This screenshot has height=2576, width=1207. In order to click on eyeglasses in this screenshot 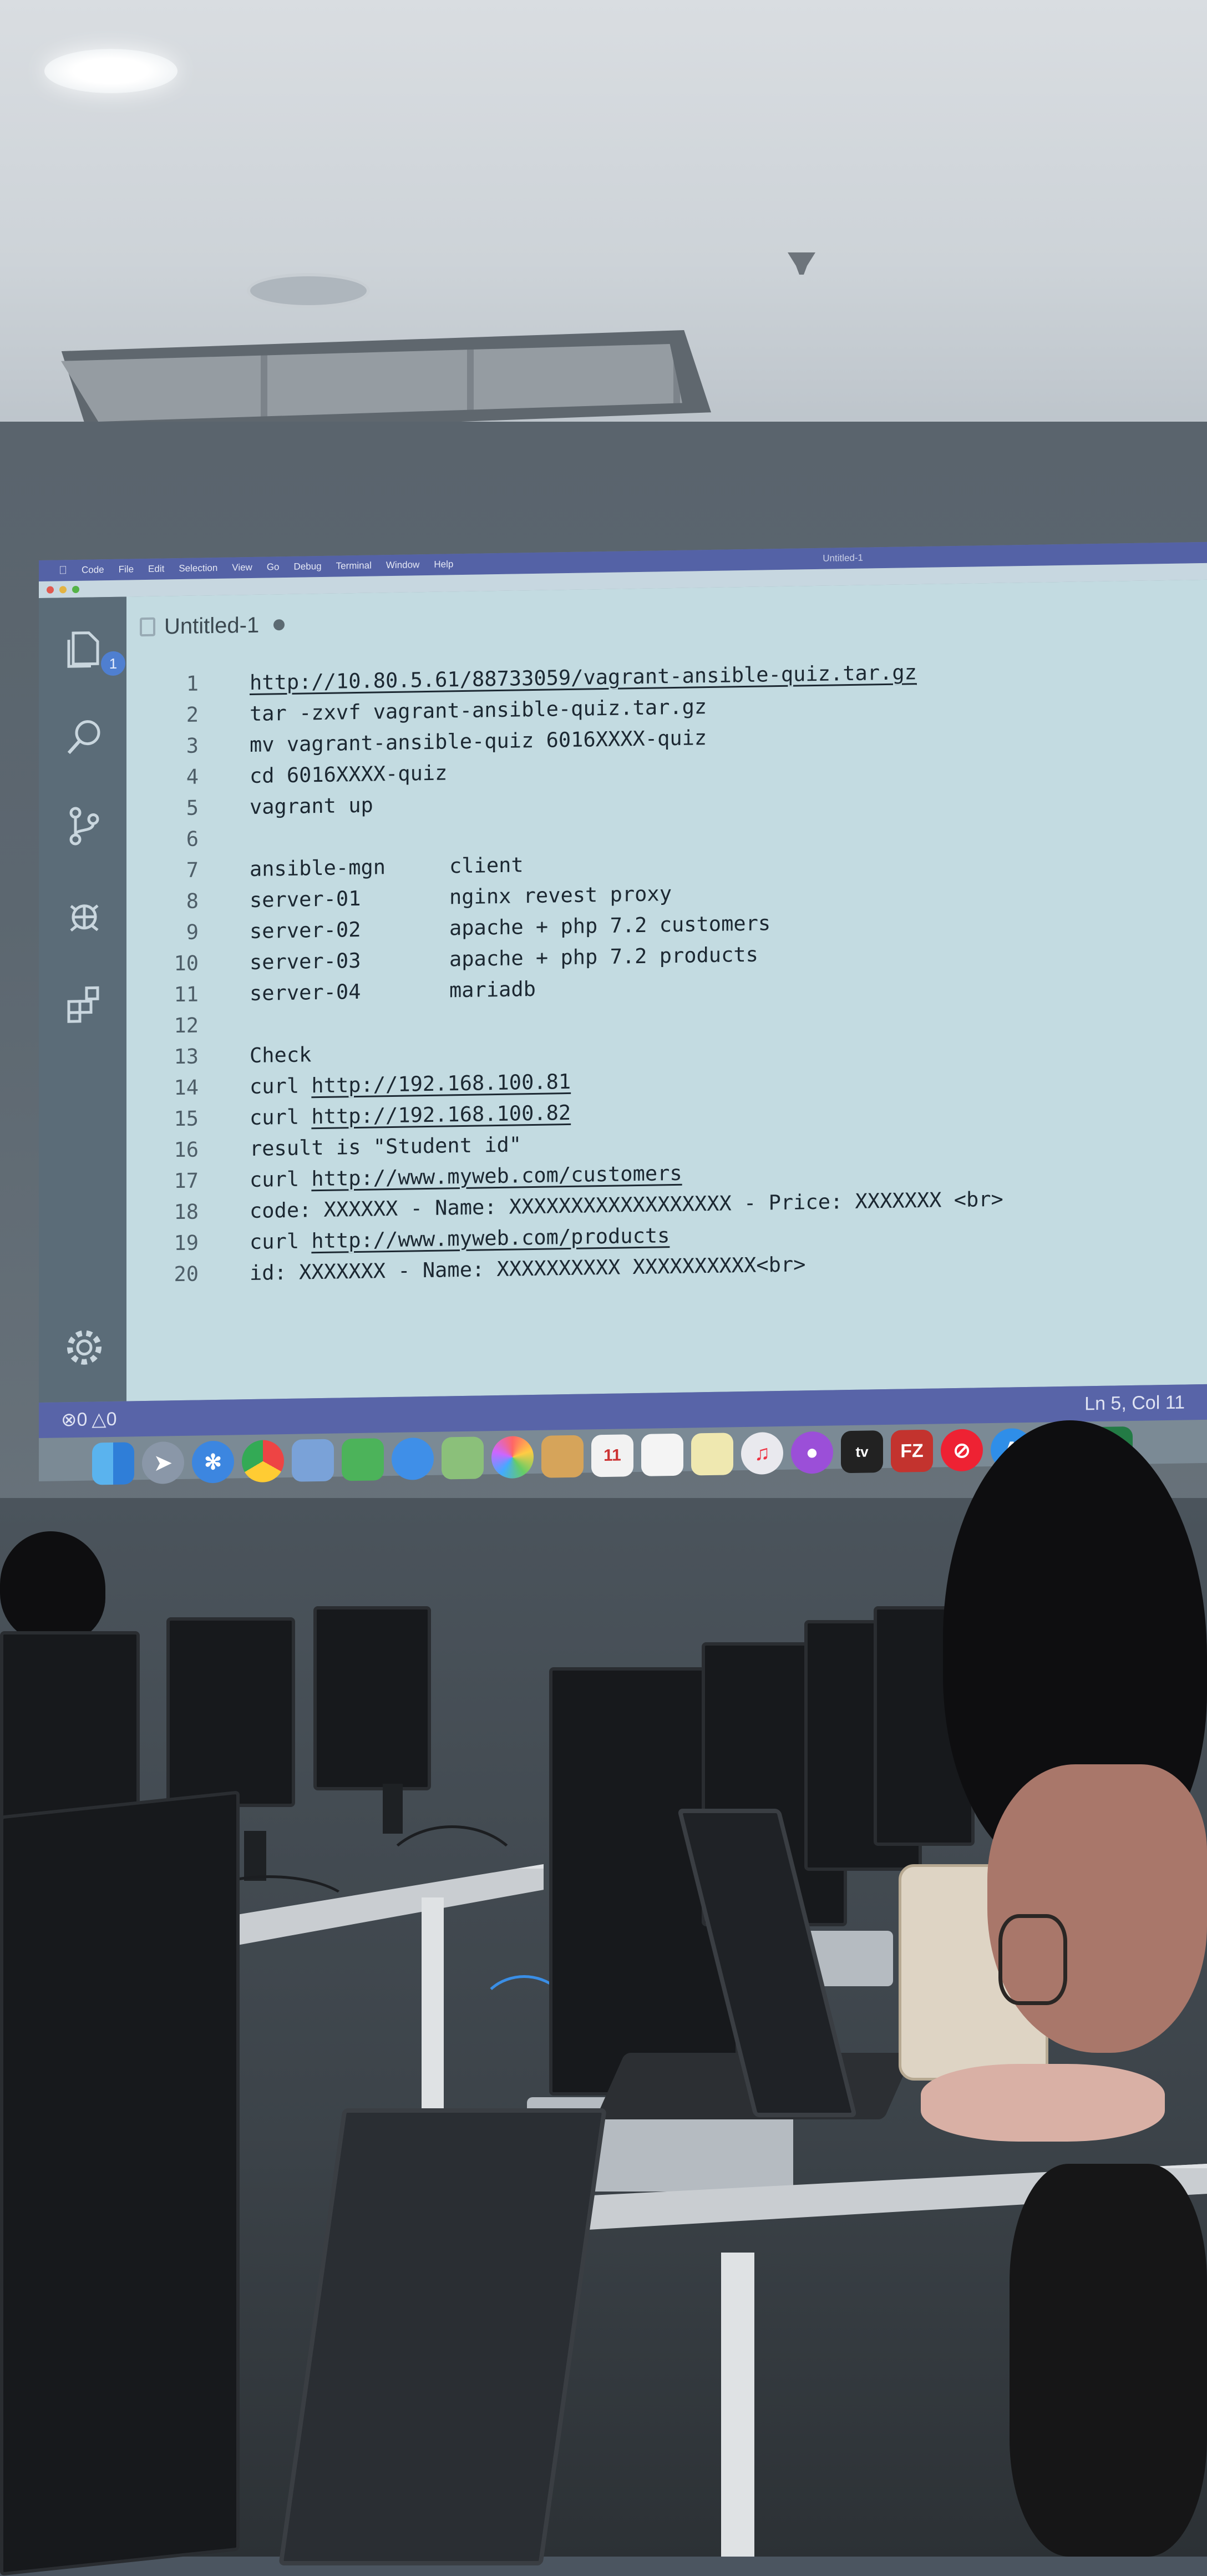, I will do `click(1032, 1959)`.